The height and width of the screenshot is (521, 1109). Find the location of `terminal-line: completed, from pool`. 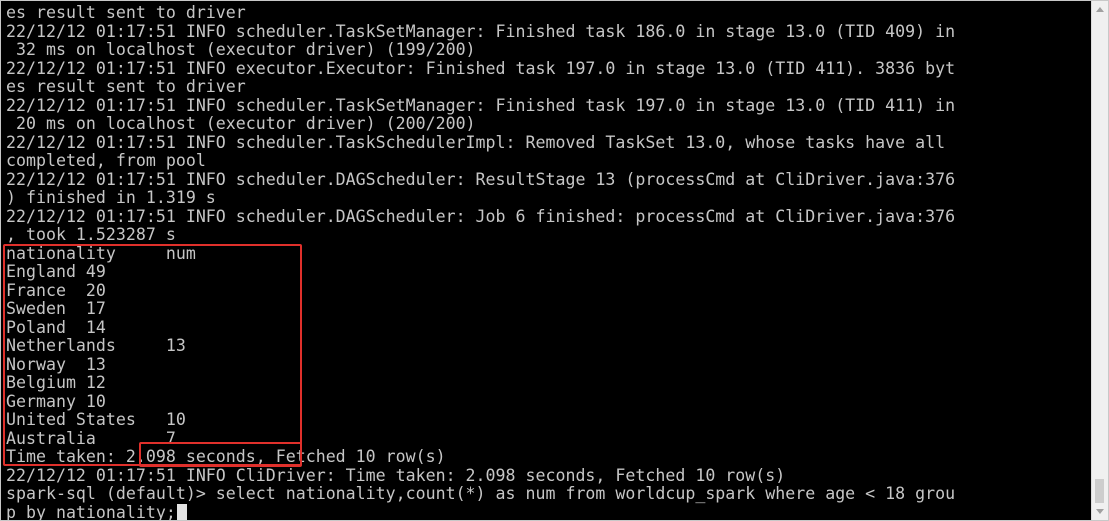

terminal-line: completed, from pool is located at coordinates (106, 161).